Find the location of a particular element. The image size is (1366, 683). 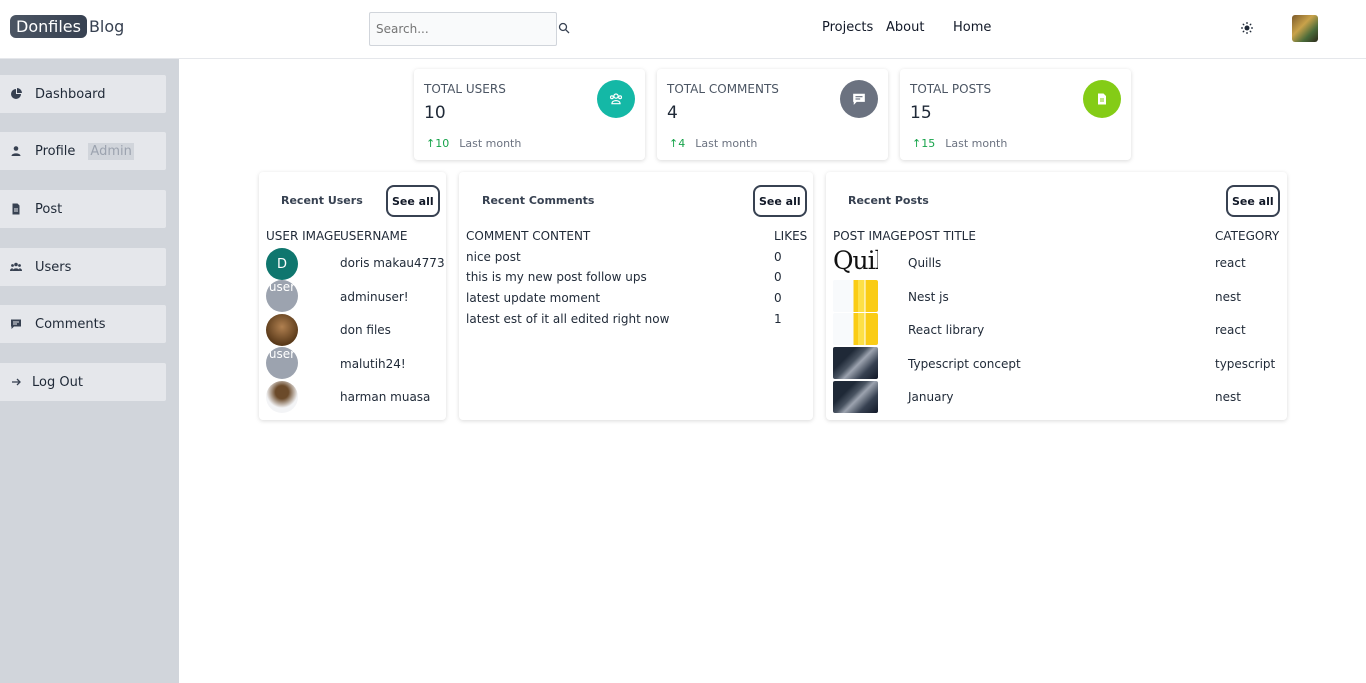

stat-footer: ↑15 Last month is located at coordinates (959, 143).